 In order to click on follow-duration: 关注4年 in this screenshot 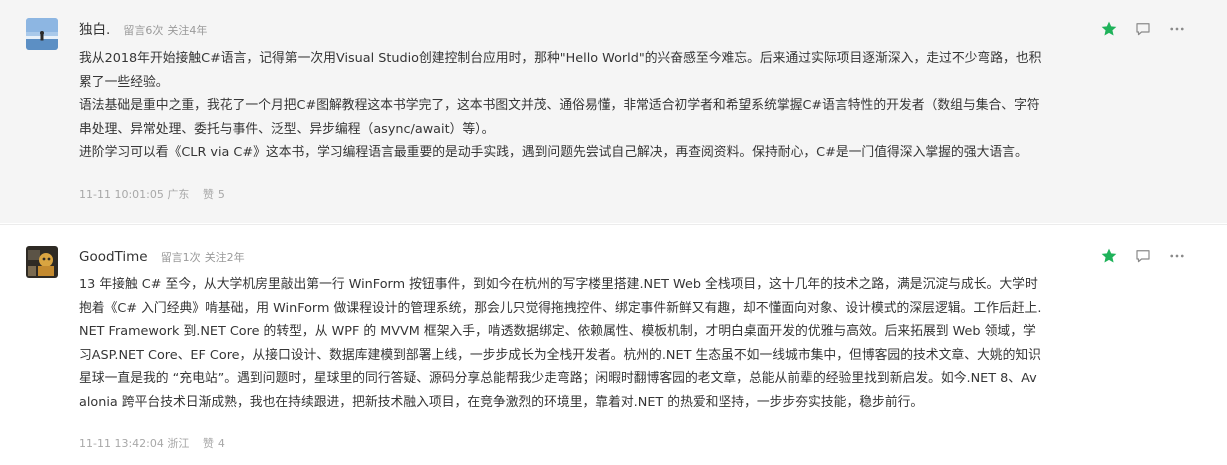, I will do `click(187, 30)`.